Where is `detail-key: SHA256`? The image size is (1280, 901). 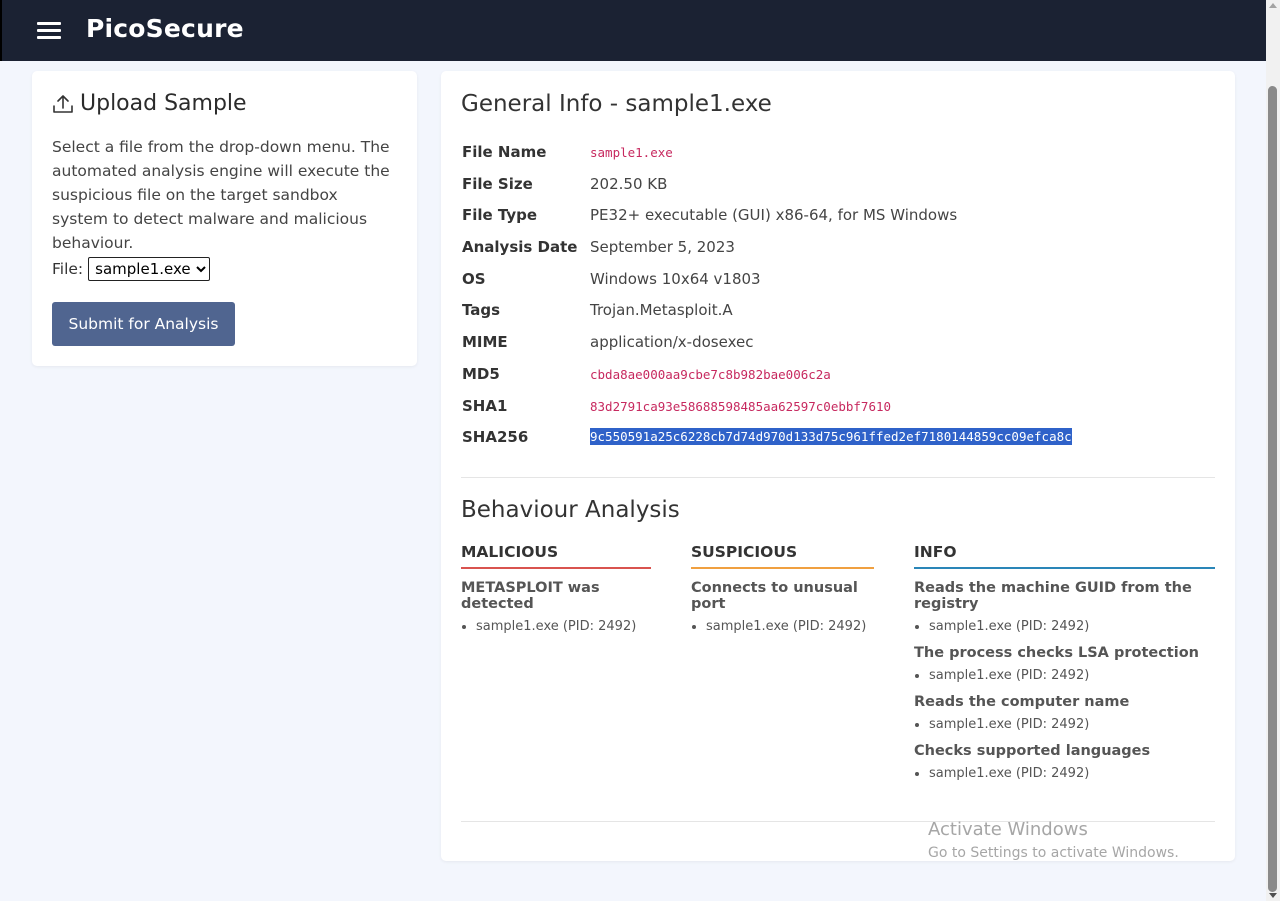
detail-key: SHA256 is located at coordinates (495, 437).